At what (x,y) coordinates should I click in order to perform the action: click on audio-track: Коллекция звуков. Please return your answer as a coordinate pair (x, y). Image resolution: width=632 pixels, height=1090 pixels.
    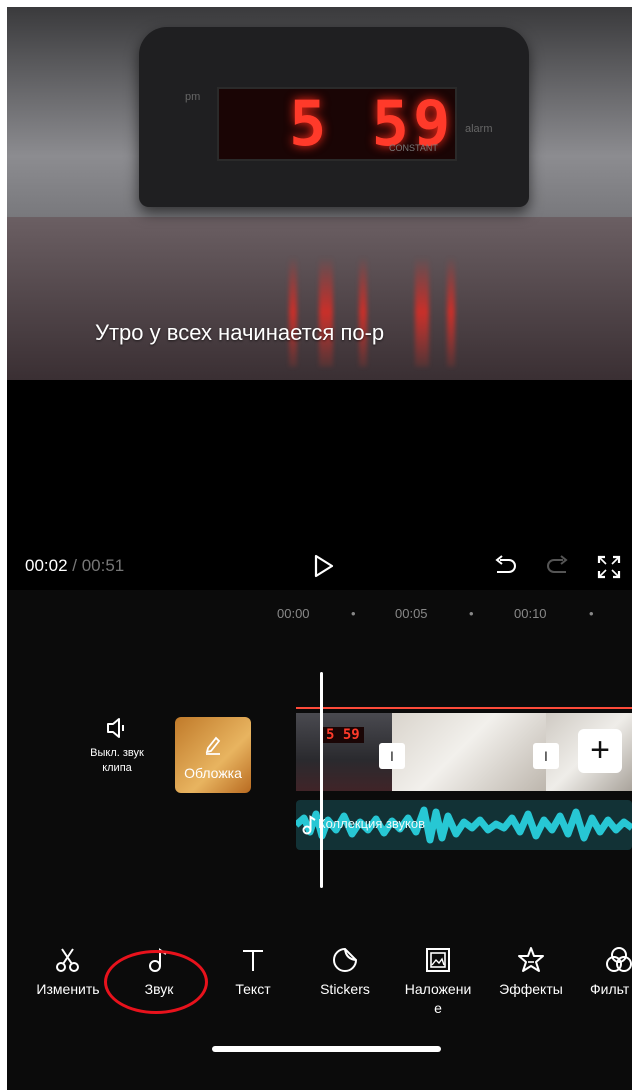
    Looking at the image, I should click on (464, 825).